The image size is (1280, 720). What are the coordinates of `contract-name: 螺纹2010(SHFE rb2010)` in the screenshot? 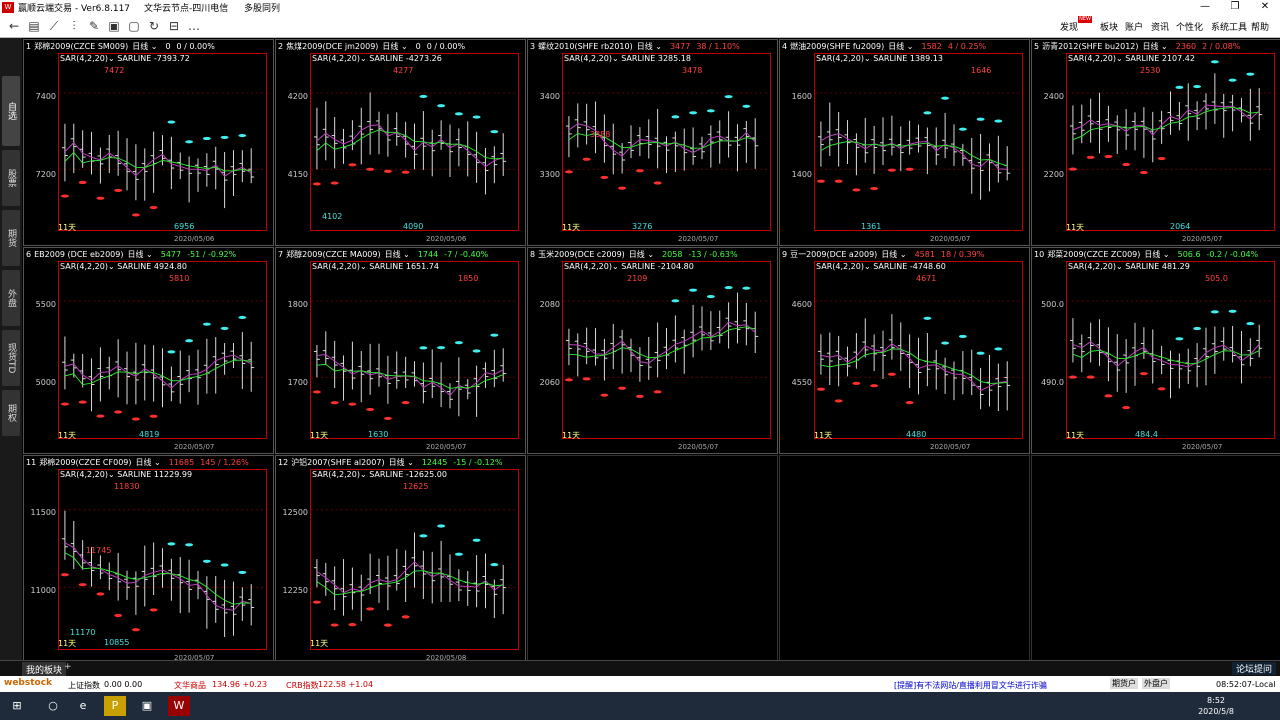 It's located at (585, 46).